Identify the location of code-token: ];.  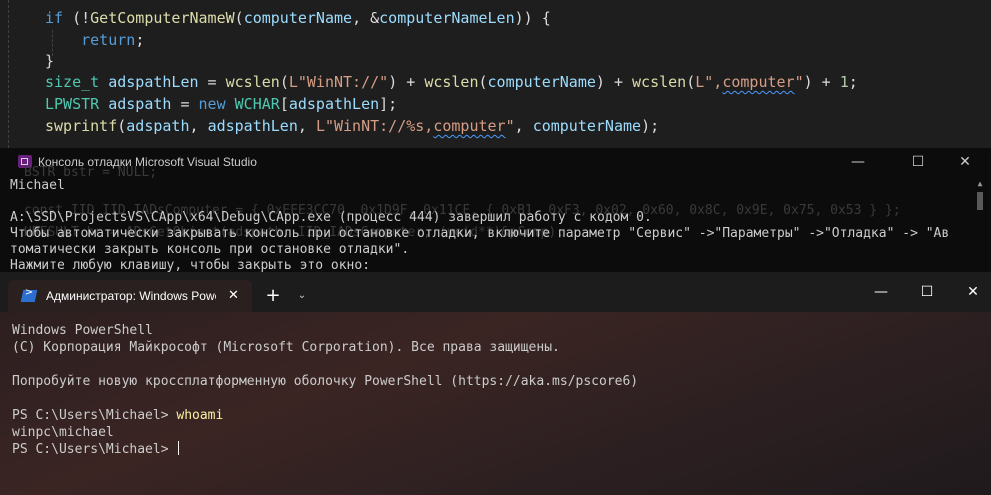
(388, 104).